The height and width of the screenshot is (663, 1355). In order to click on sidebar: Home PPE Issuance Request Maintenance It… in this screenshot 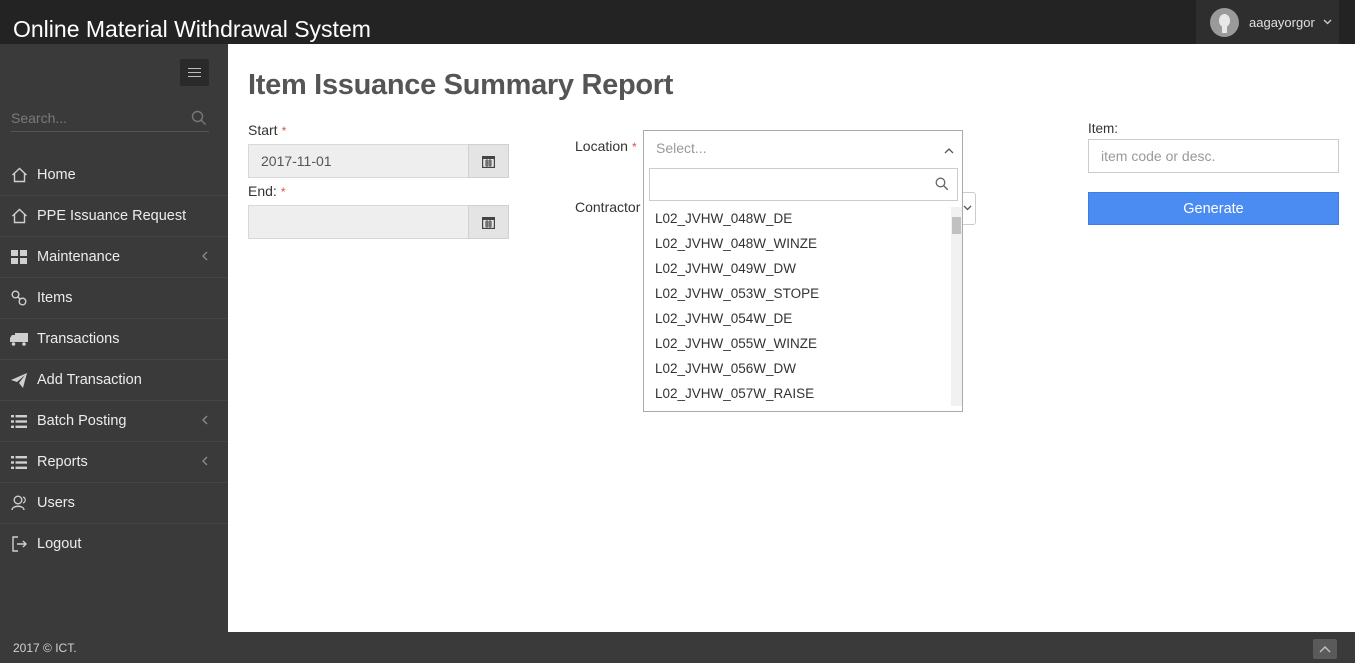, I will do `click(114, 338)`.